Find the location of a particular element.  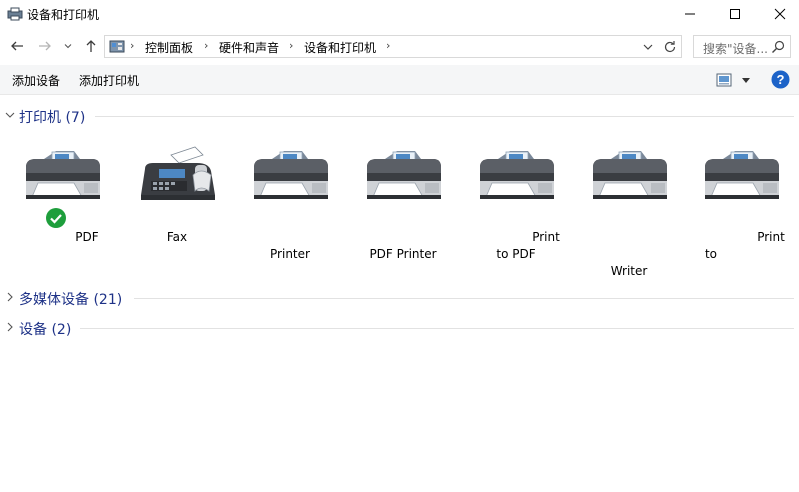

chevron-down-icon is located at coordinates (10, 115).